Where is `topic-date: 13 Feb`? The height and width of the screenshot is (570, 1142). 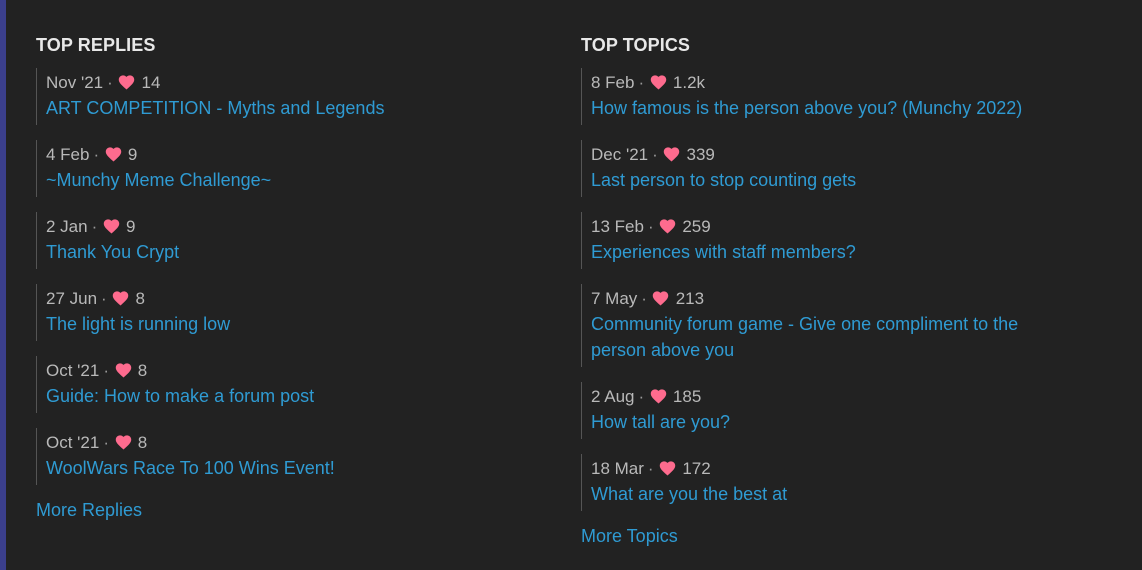 topic-date: 13 Feb is located at coordinates (617, 226).